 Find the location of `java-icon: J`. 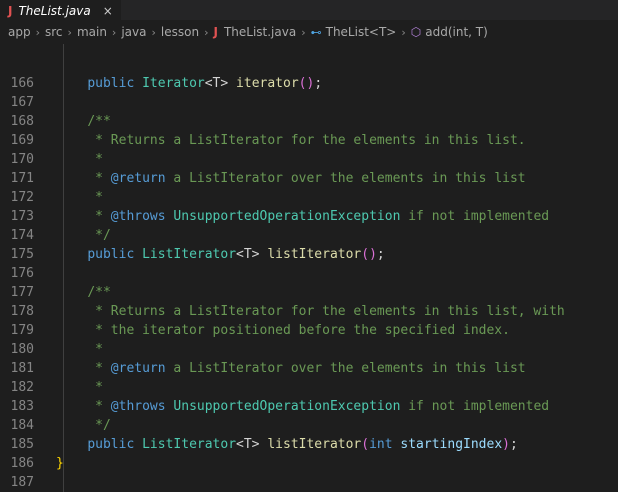

java-icon: J is located at coordinates (10, 11).